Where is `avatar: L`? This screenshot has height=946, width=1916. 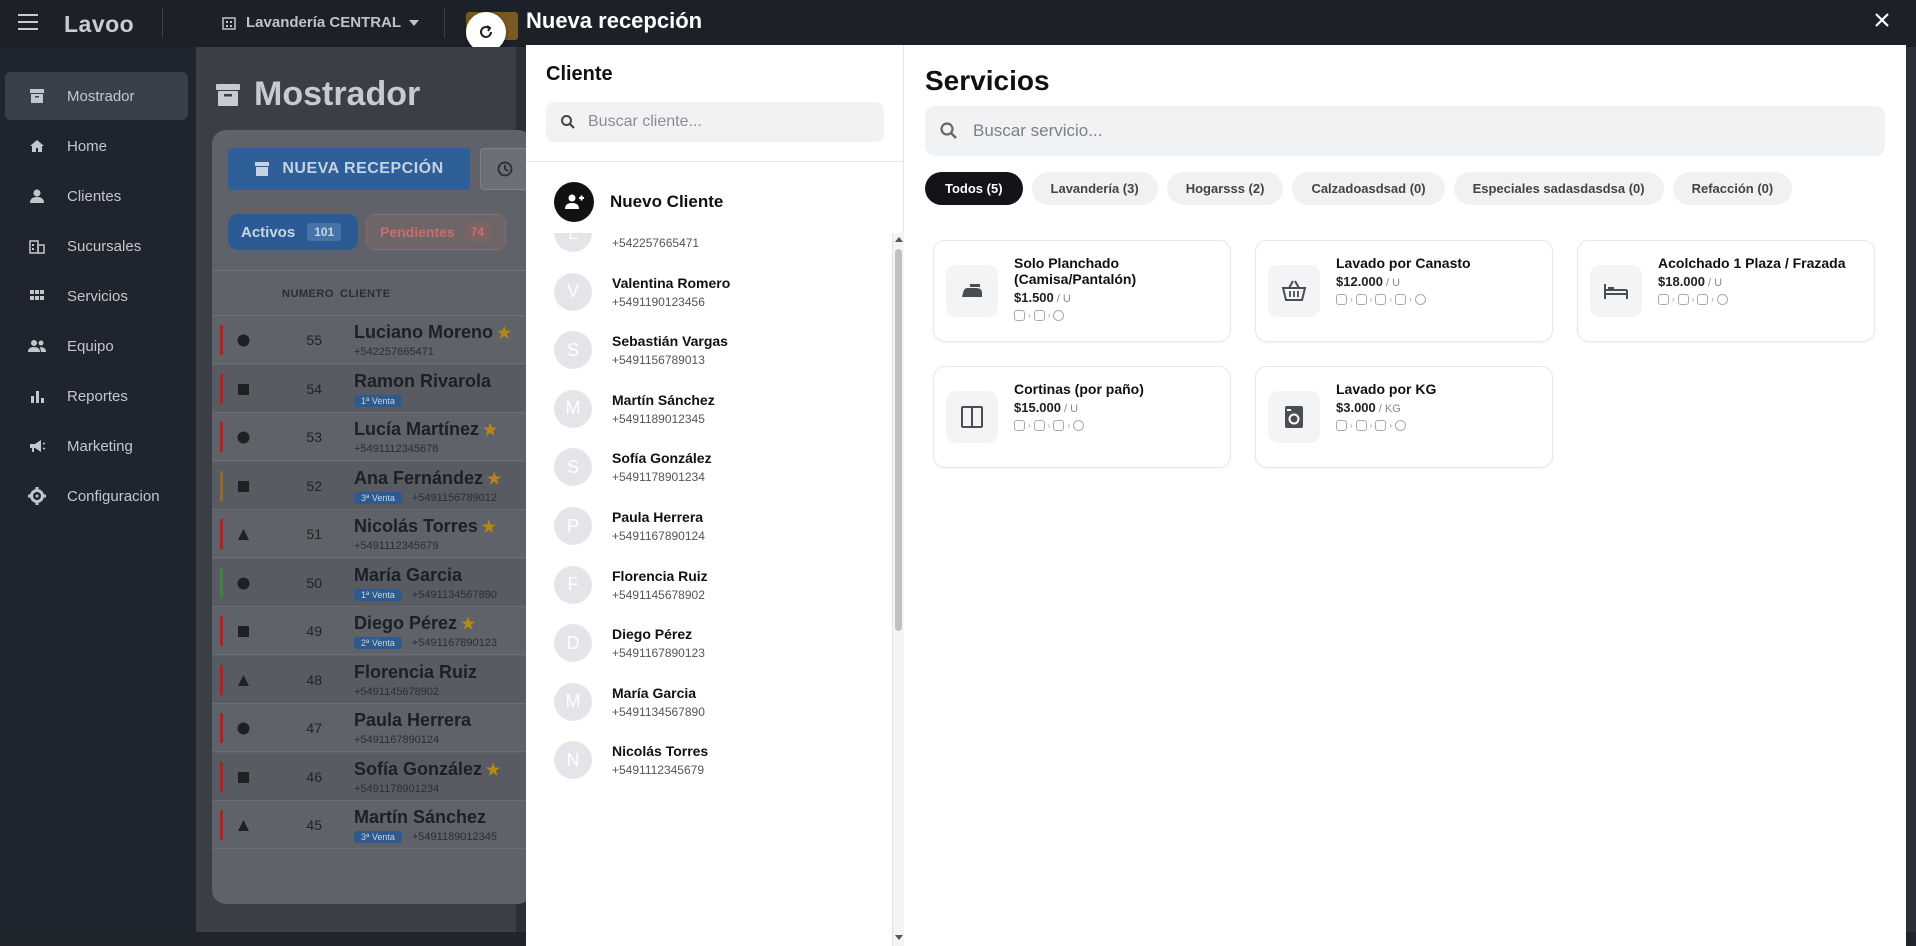
avatar: L is located at coordinates (573, 242).